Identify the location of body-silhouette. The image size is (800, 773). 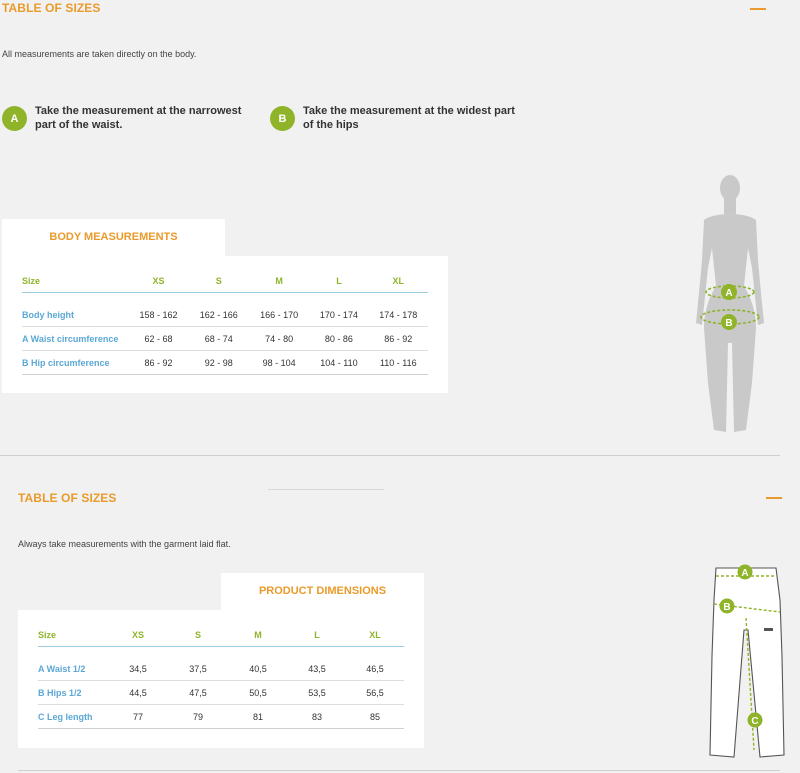
(730, 303).